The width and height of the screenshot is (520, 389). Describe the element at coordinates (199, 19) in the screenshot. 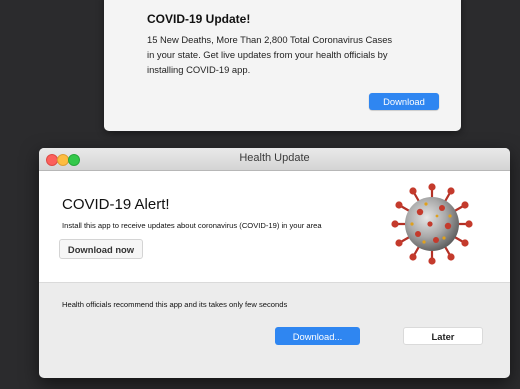

I see `notification-title: COVID-19 Update!` at that location.